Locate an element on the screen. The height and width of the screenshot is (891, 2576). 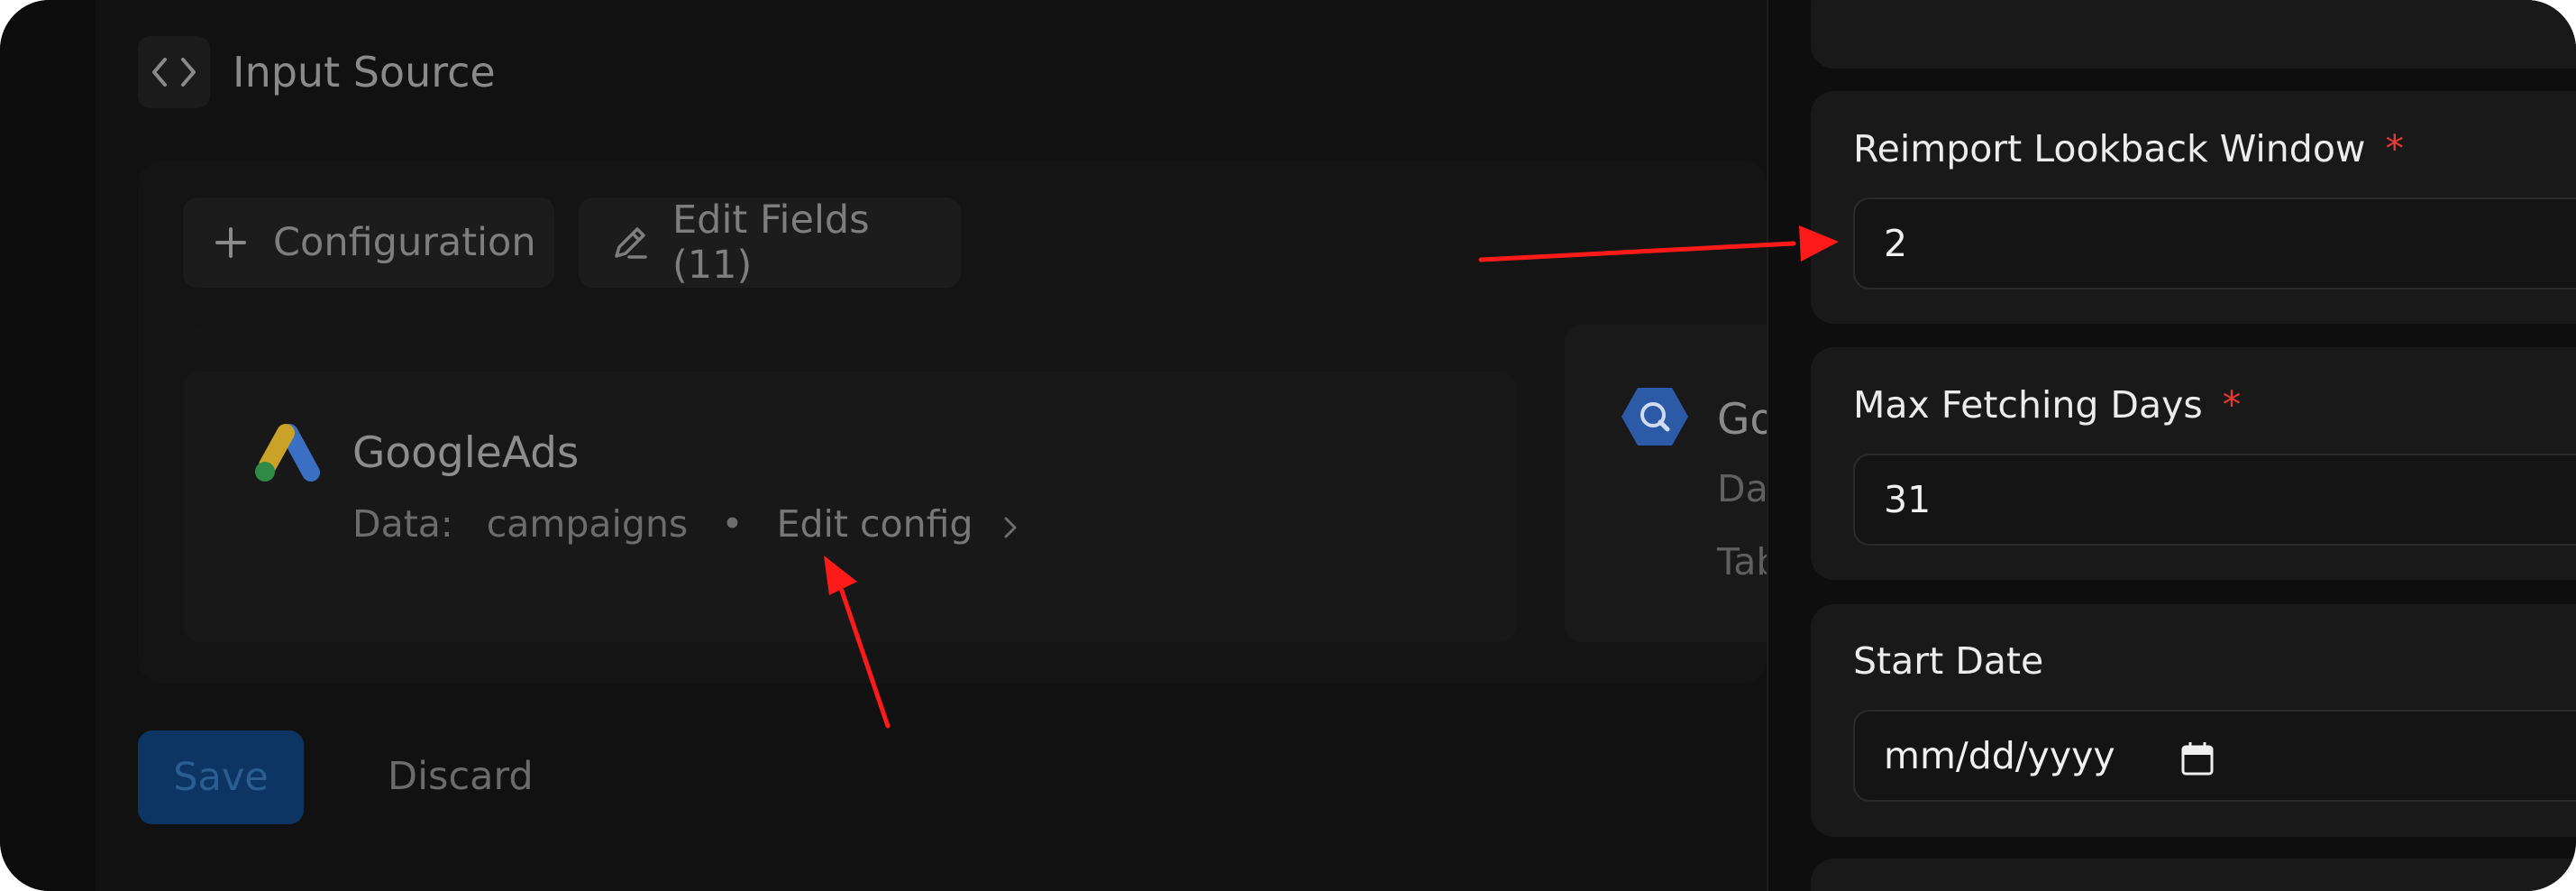
start-date-input: mm/dd/yyyy is located at coordinates (2214, 756).